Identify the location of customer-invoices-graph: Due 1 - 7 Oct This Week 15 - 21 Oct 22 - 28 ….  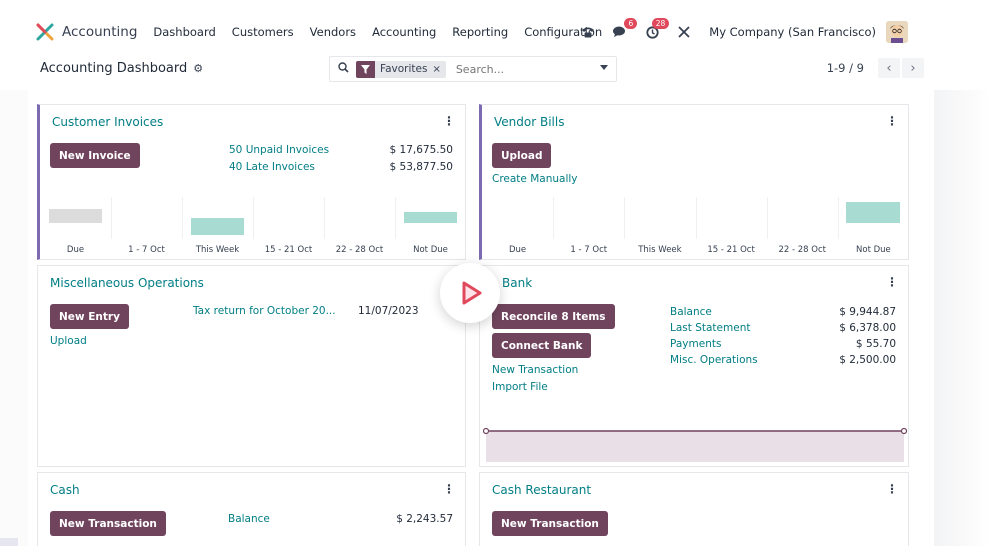
(252, 228).